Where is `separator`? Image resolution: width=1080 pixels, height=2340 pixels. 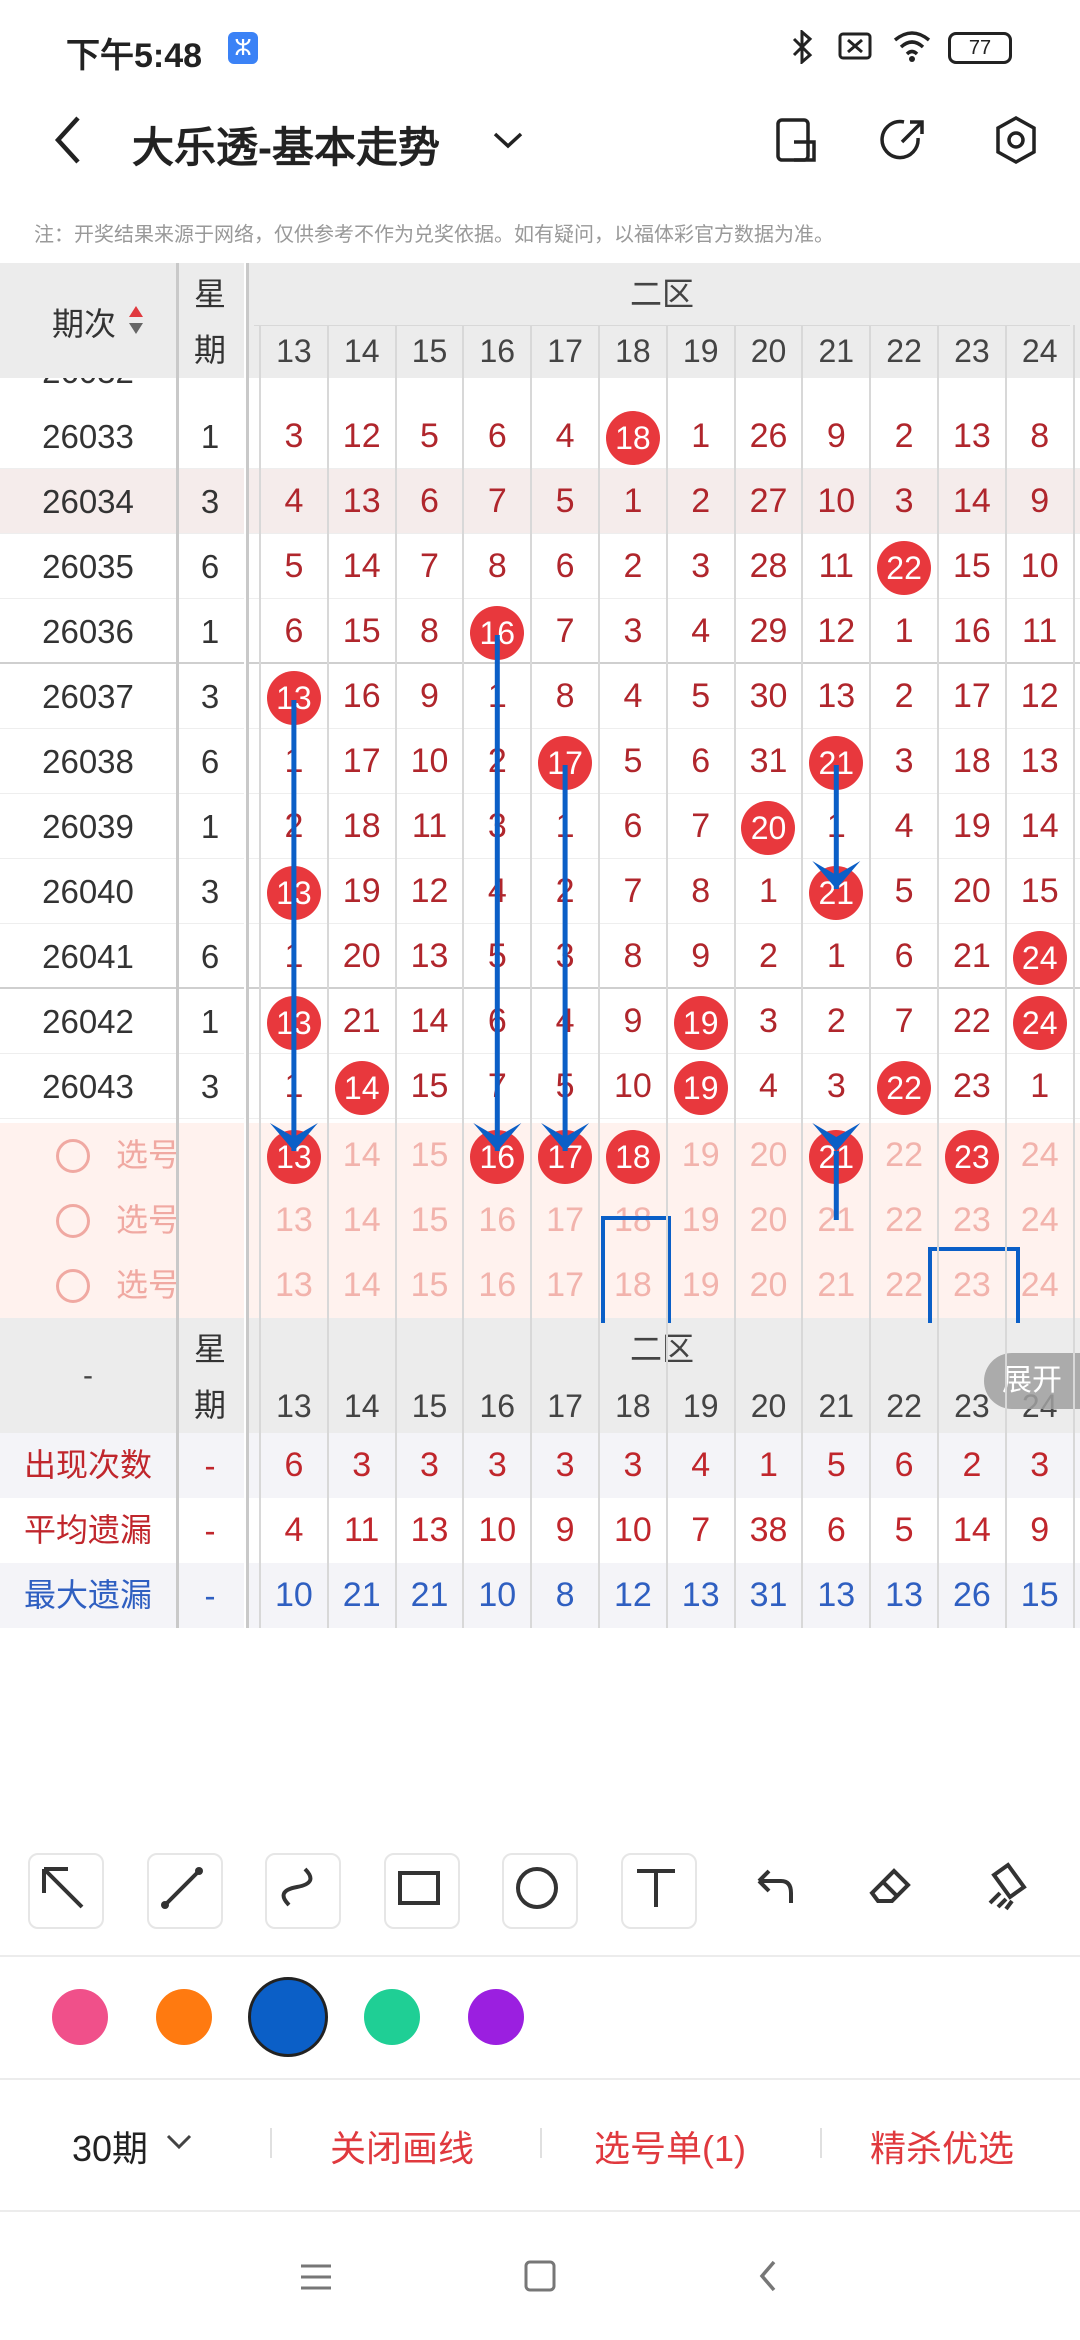 separator is located at coordinates (541, 2143).